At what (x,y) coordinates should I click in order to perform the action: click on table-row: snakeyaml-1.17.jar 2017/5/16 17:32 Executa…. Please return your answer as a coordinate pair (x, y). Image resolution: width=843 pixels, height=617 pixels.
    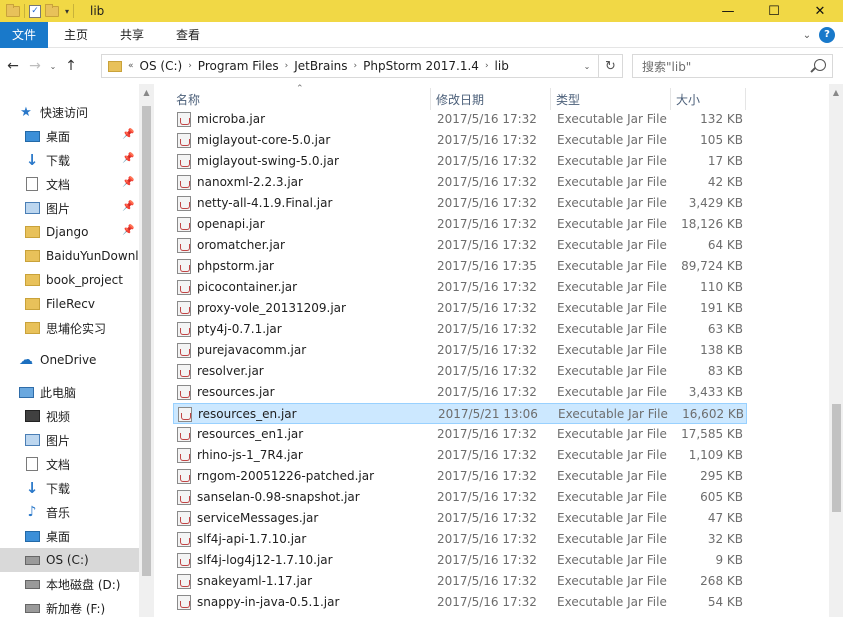
    Looking at the image, I should click on (460, 581).